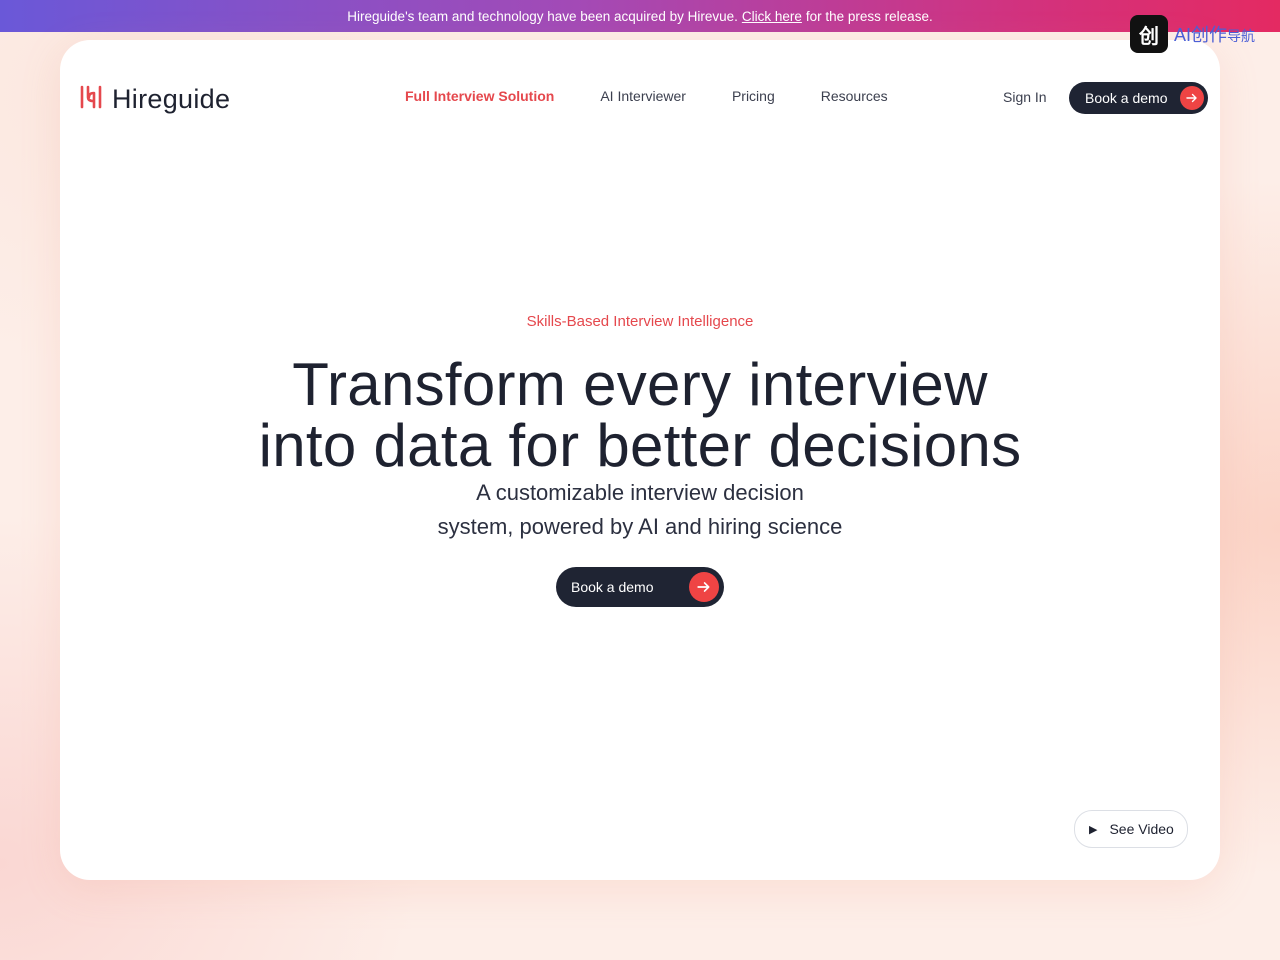 This screenshot has height=960, width=1280. I want to click on nav-book-demo-button: Book a demo, so click(1138, 98).